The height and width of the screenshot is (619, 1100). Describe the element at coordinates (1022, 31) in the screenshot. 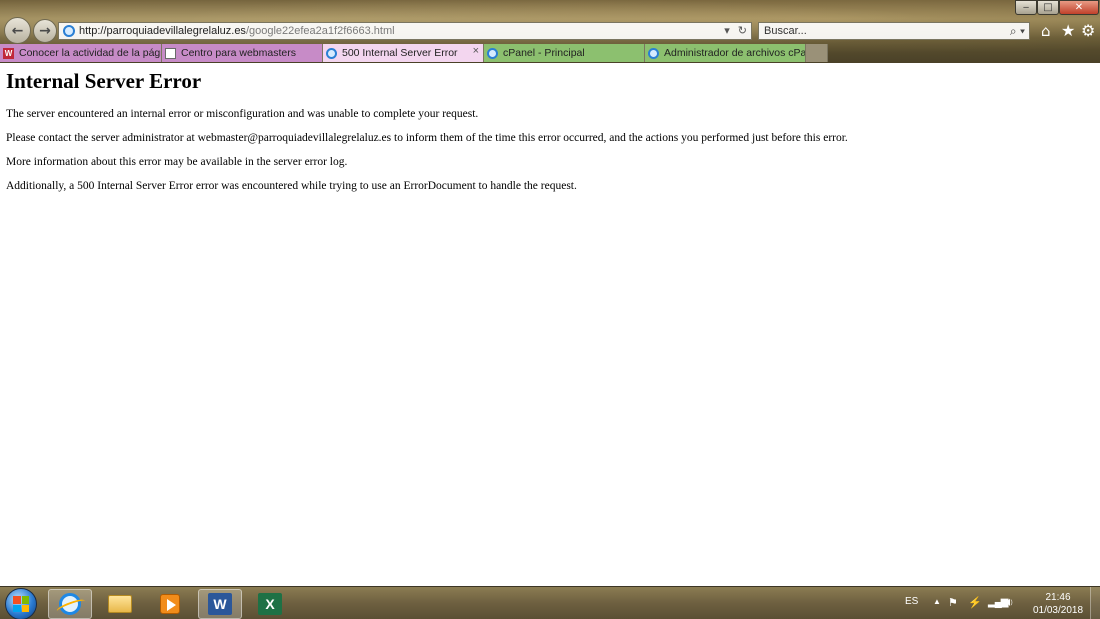

I see `search-dropdown-icon: ▾` at that location.